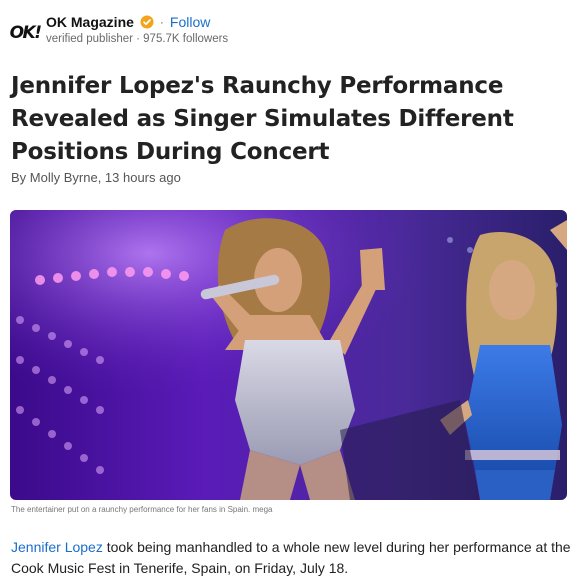  I want to click on follow-button: Follow, so click(190, 22).